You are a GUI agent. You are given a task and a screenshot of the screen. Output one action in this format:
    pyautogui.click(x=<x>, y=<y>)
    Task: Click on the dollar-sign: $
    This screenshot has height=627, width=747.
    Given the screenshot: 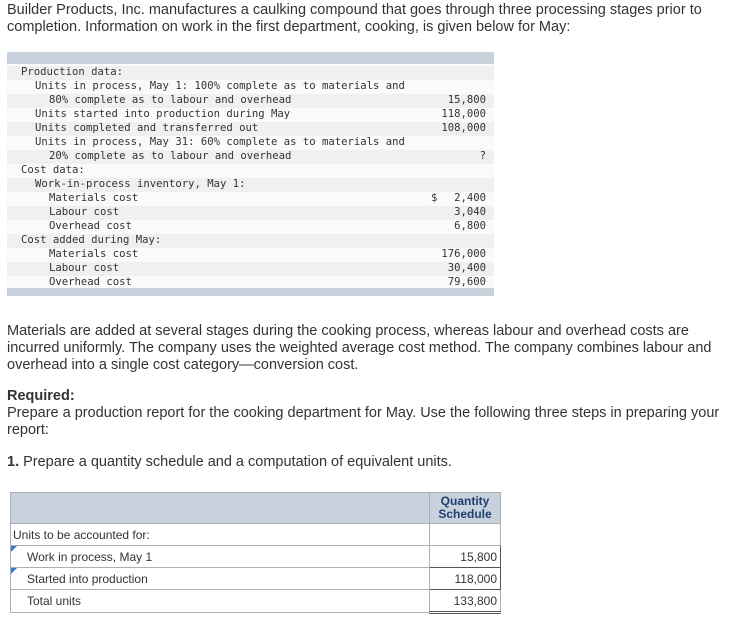 What is the action you would take?
    pyautogui.click(x=434, y=198)
    